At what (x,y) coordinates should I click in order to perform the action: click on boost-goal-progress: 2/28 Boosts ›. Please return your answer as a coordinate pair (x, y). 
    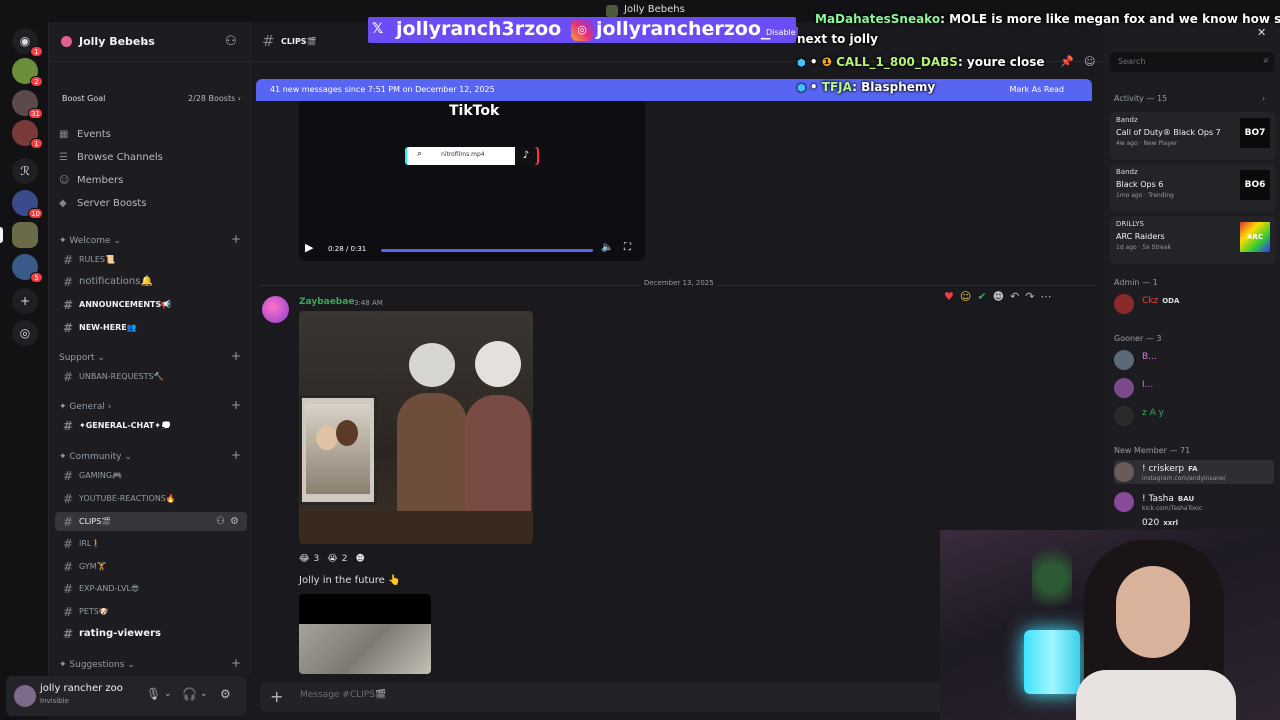
    Looking at the image, I should click on (214, 98).